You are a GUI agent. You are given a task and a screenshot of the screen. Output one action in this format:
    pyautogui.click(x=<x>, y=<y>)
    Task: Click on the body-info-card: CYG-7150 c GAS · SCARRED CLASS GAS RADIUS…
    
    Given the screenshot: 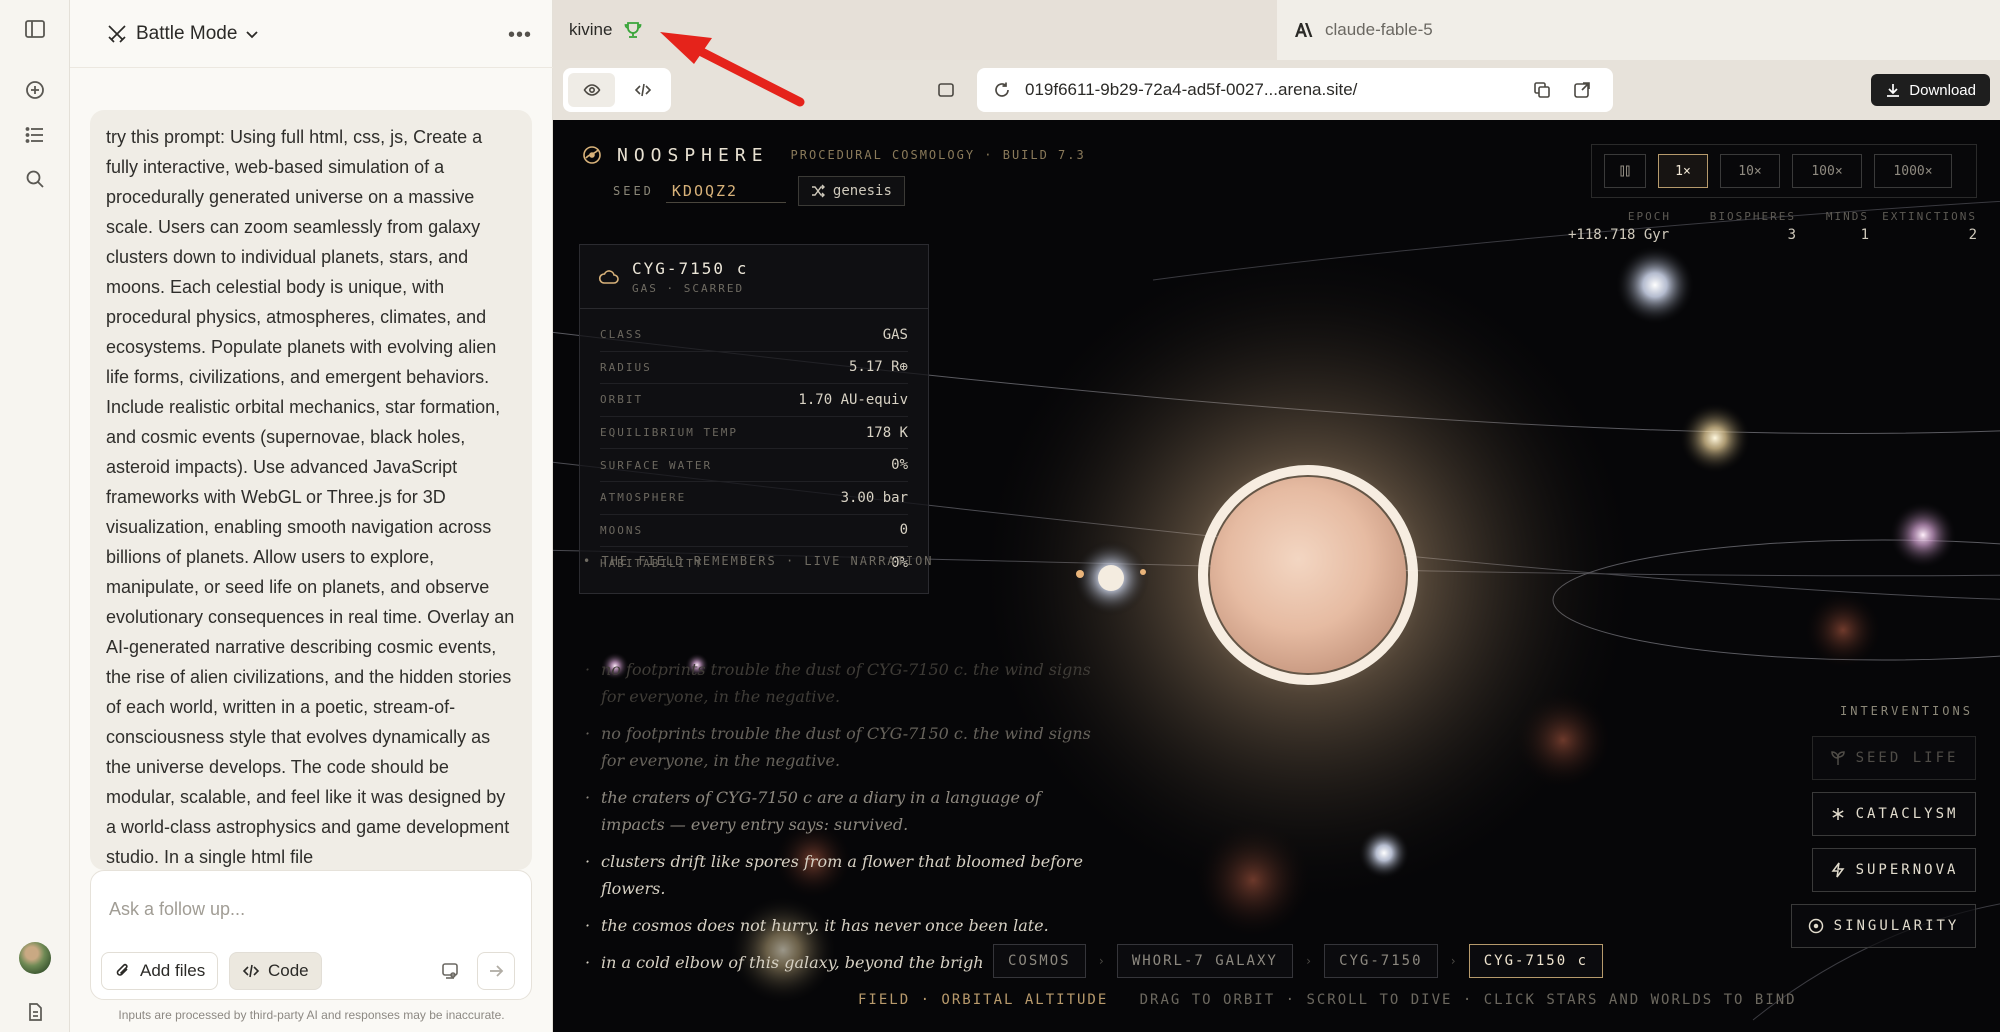 What is the action you would take?
    pyautogui.click(x=754, y=419)
    